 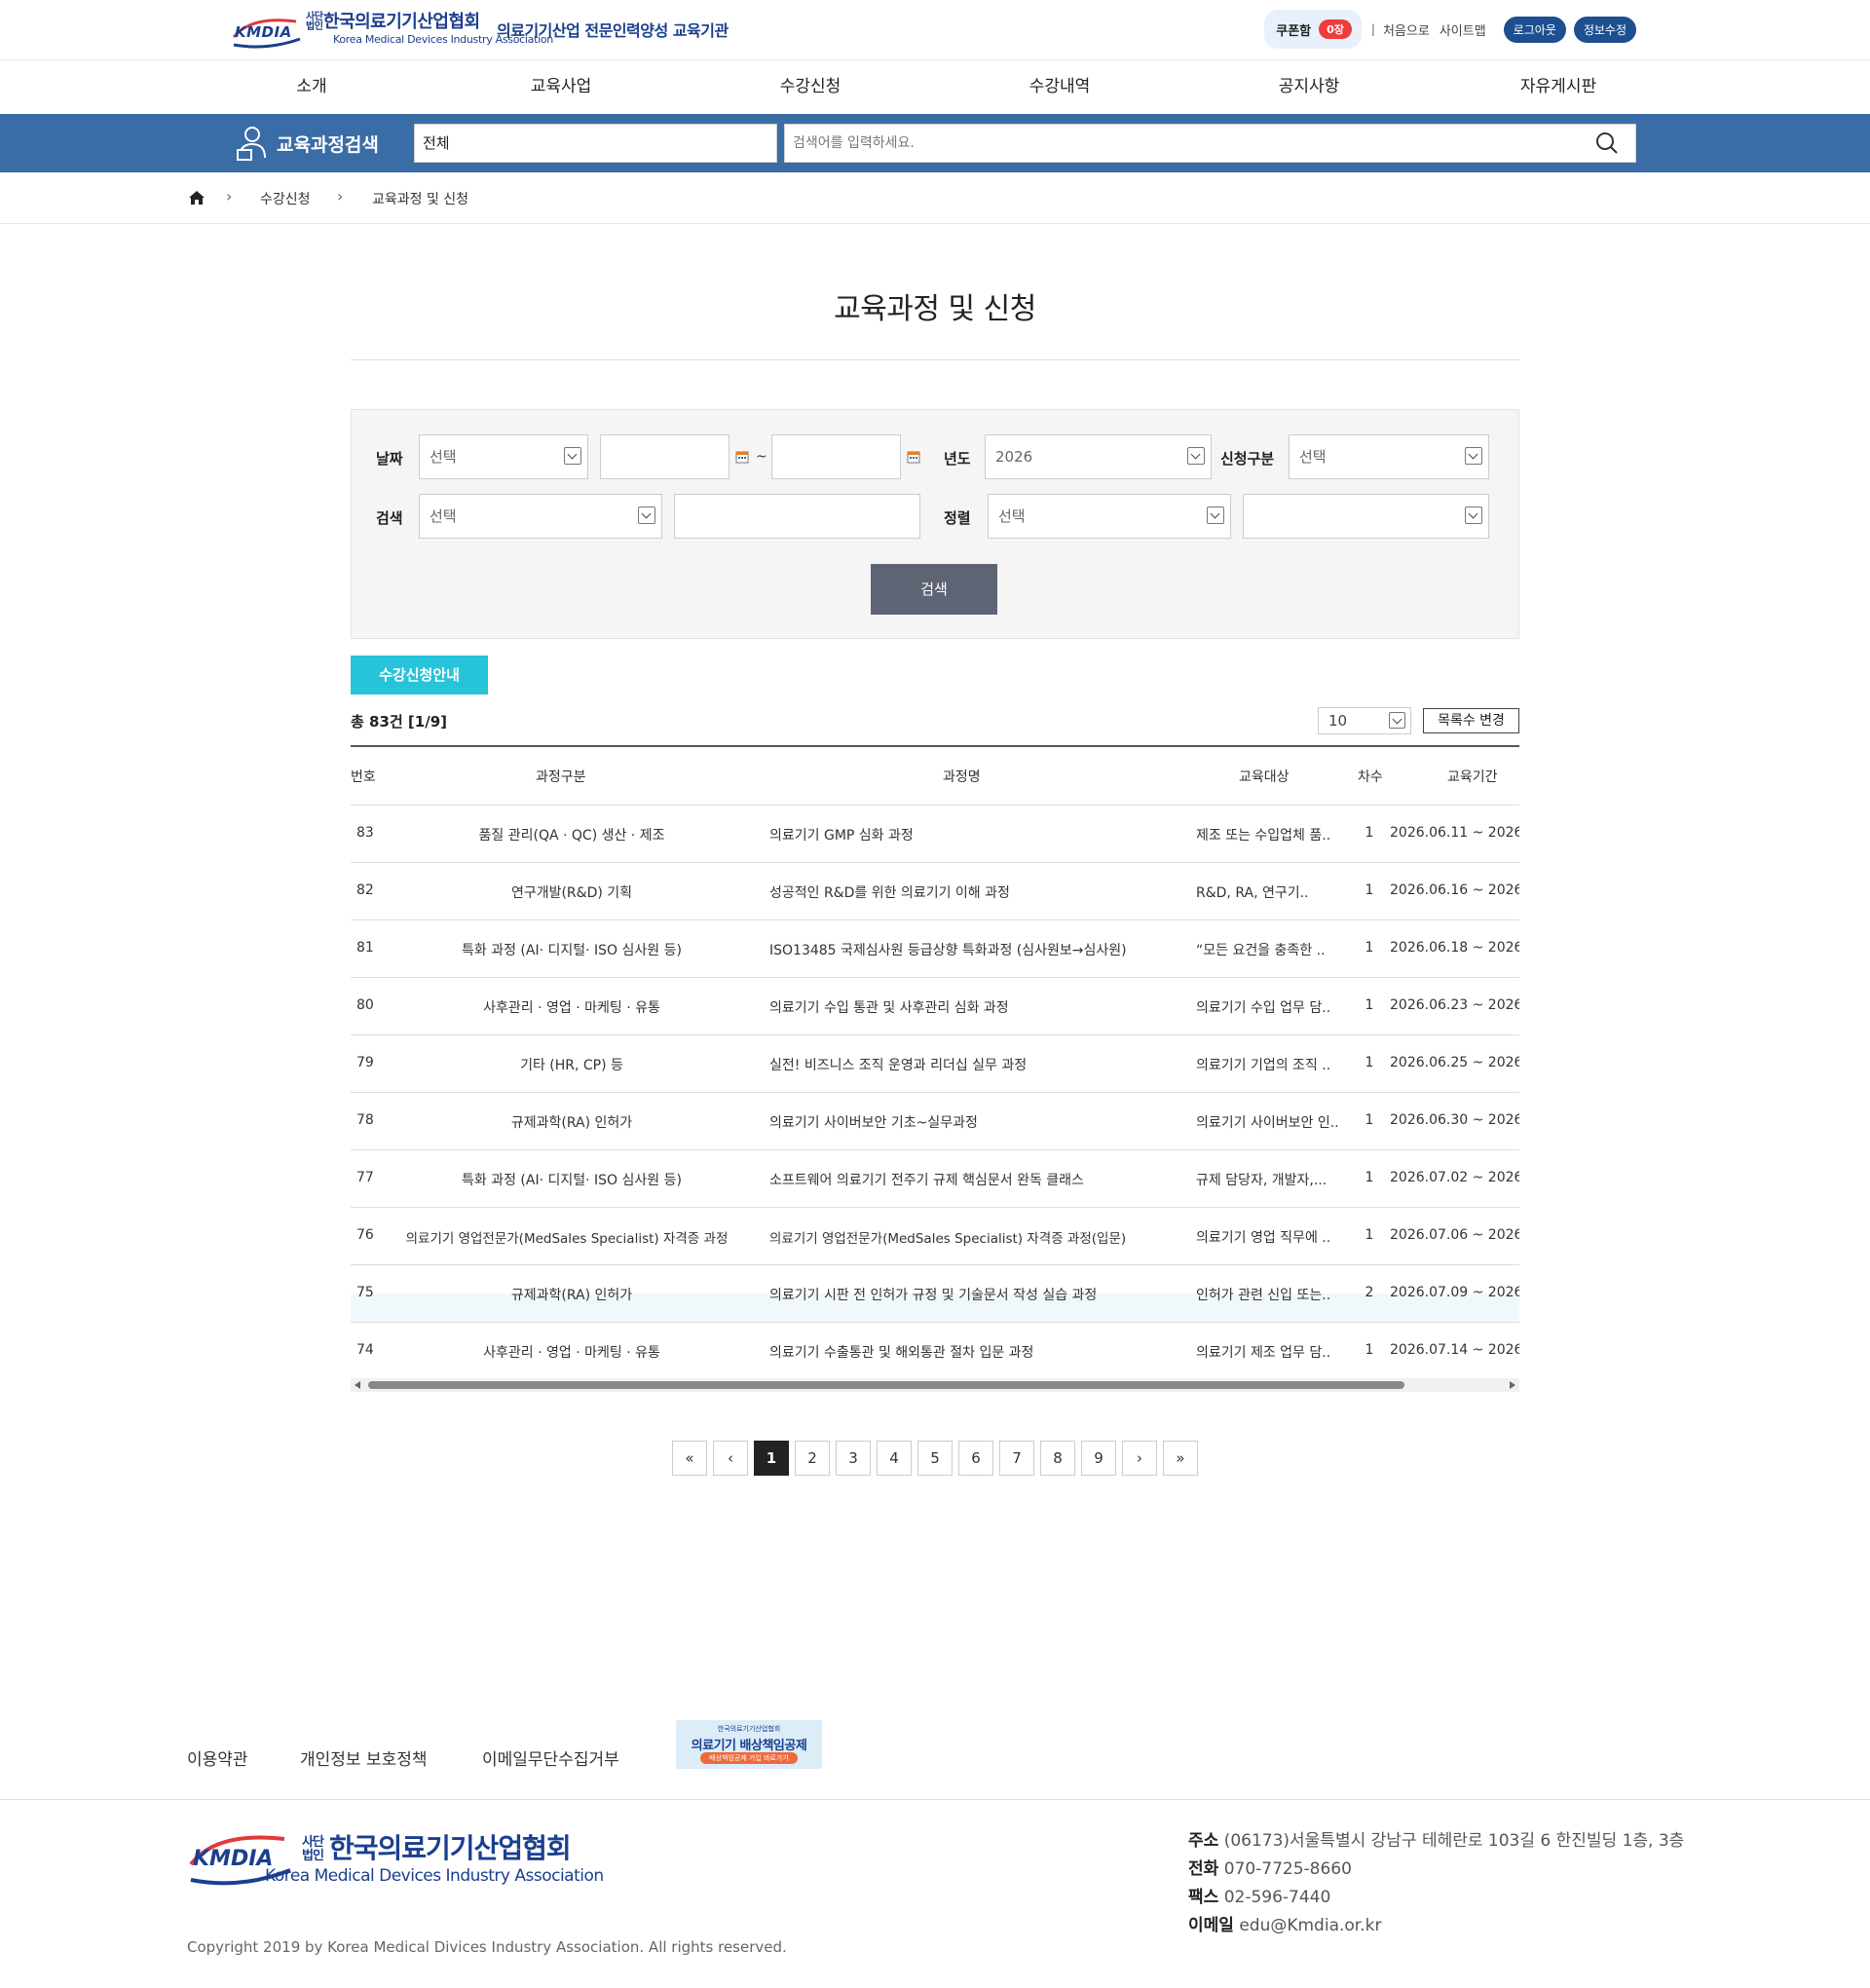 What do you see at coordinates (974, 1294) in the screenshot?
I see `row-course-name: 의료기기 시판 전 인허가 규정 및 기술문서 작성 실습 과정` at bounding box center [974, 1294].